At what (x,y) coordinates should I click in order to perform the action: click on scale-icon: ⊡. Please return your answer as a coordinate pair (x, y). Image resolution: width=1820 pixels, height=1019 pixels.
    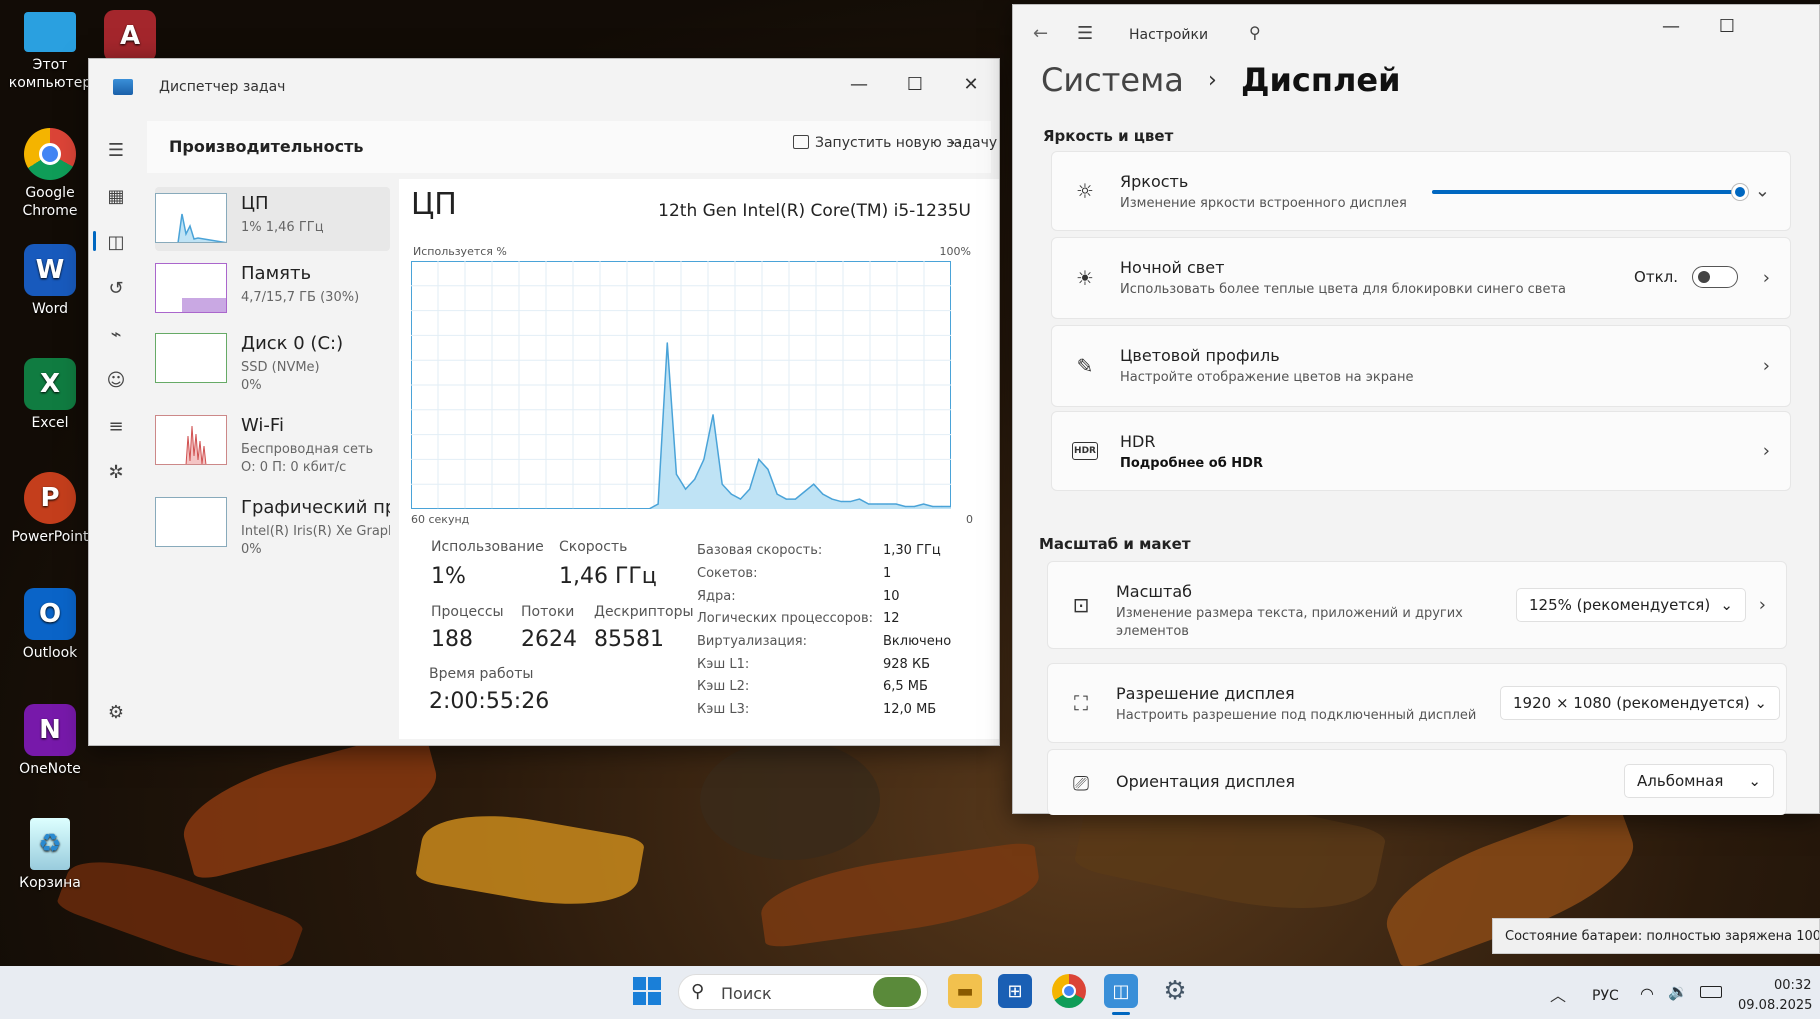
    Looking at the image, I should click on (1081, 605).